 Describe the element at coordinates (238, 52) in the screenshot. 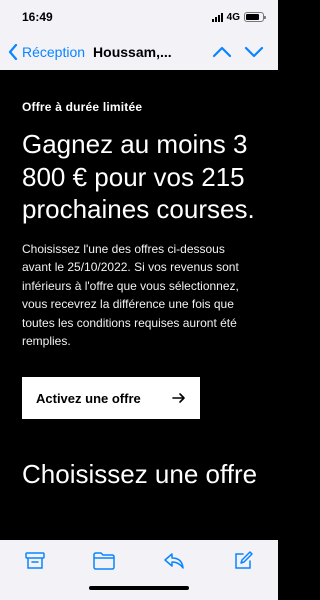

I see `message-nav` at that location.